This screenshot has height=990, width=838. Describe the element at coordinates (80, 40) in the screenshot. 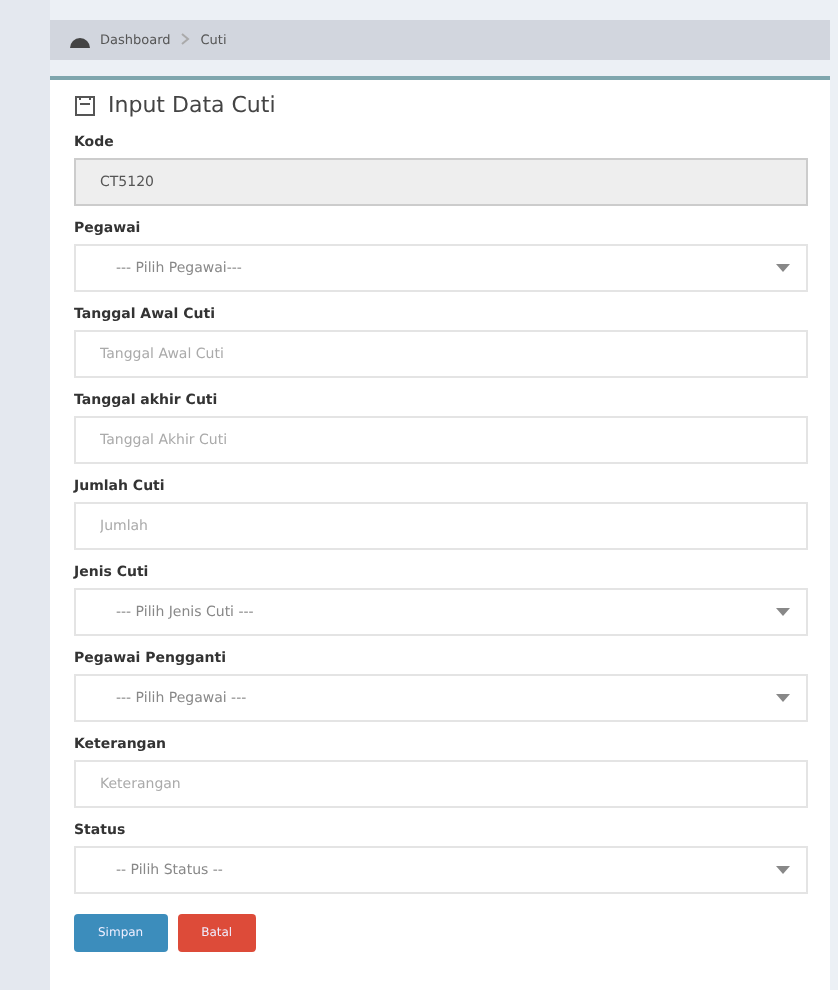

I see `dashboard-icon` at that location.